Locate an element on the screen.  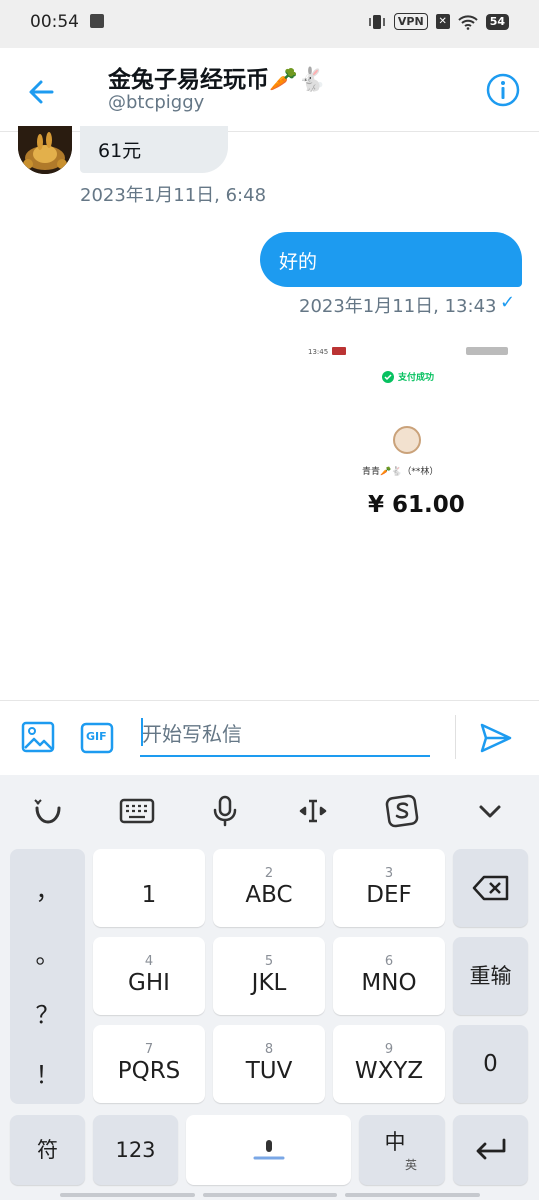
no-sim-icon: ✕ is located at coordinates (442, 21).